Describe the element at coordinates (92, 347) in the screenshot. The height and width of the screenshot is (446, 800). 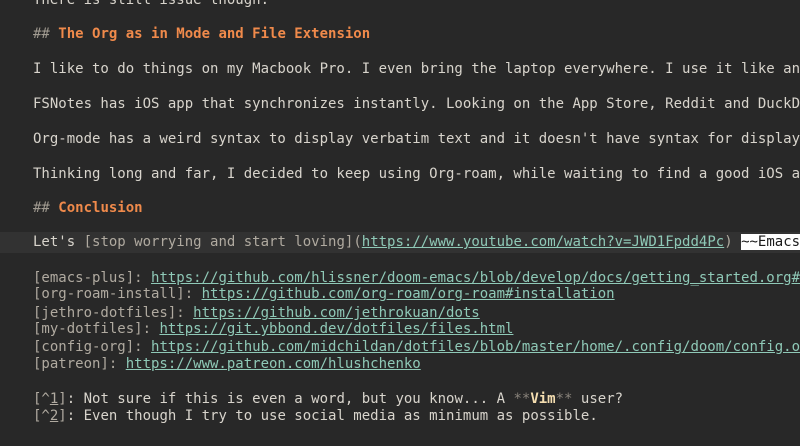
I see `reference-label: [config-org]:` at that location.